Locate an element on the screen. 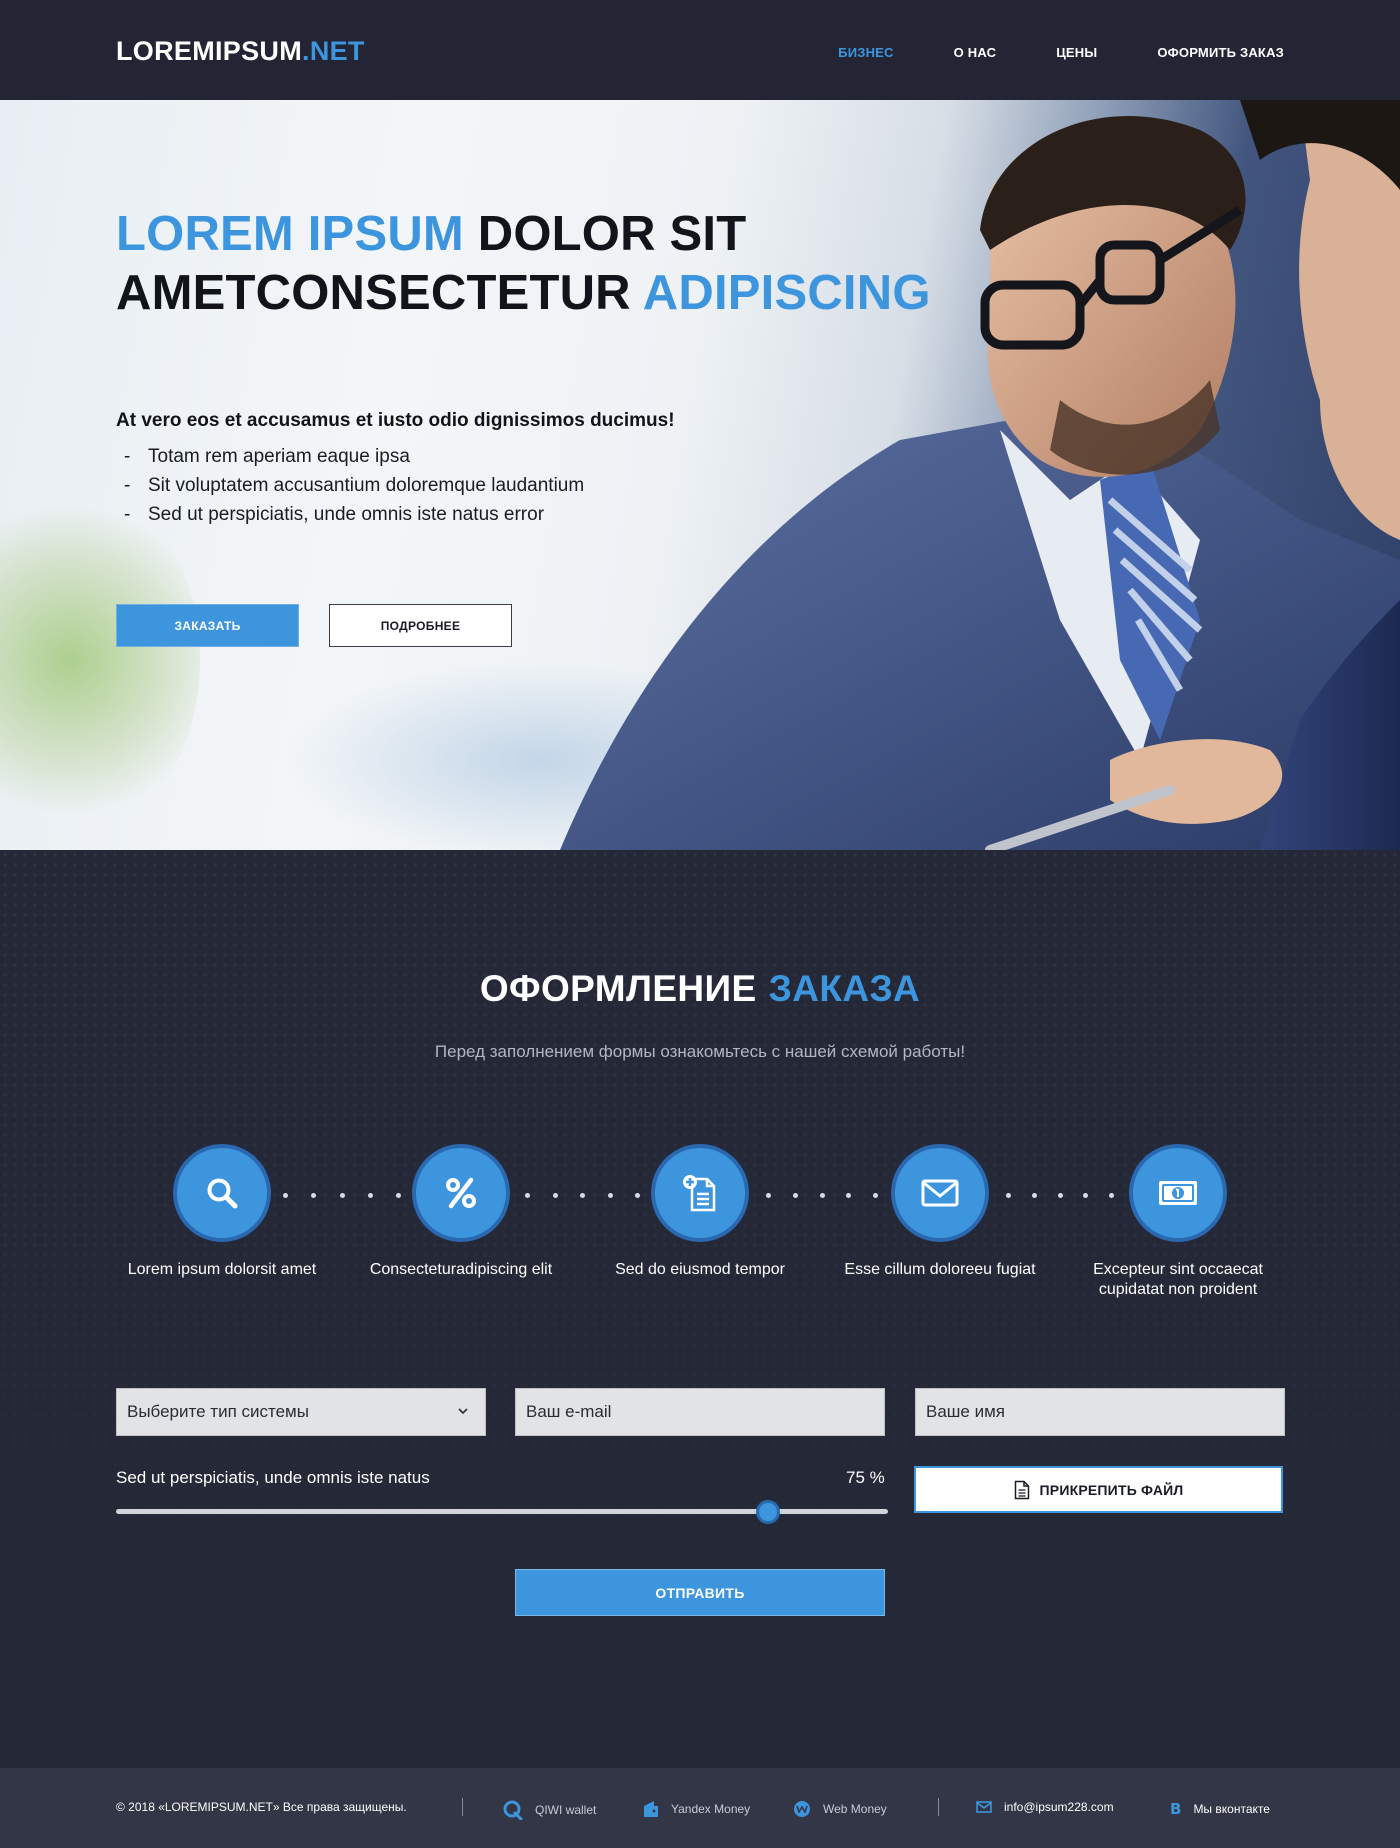 The width and height of the screenshot is (1400, 1848). banknote-icon is located at coordinates (1178, 1193).